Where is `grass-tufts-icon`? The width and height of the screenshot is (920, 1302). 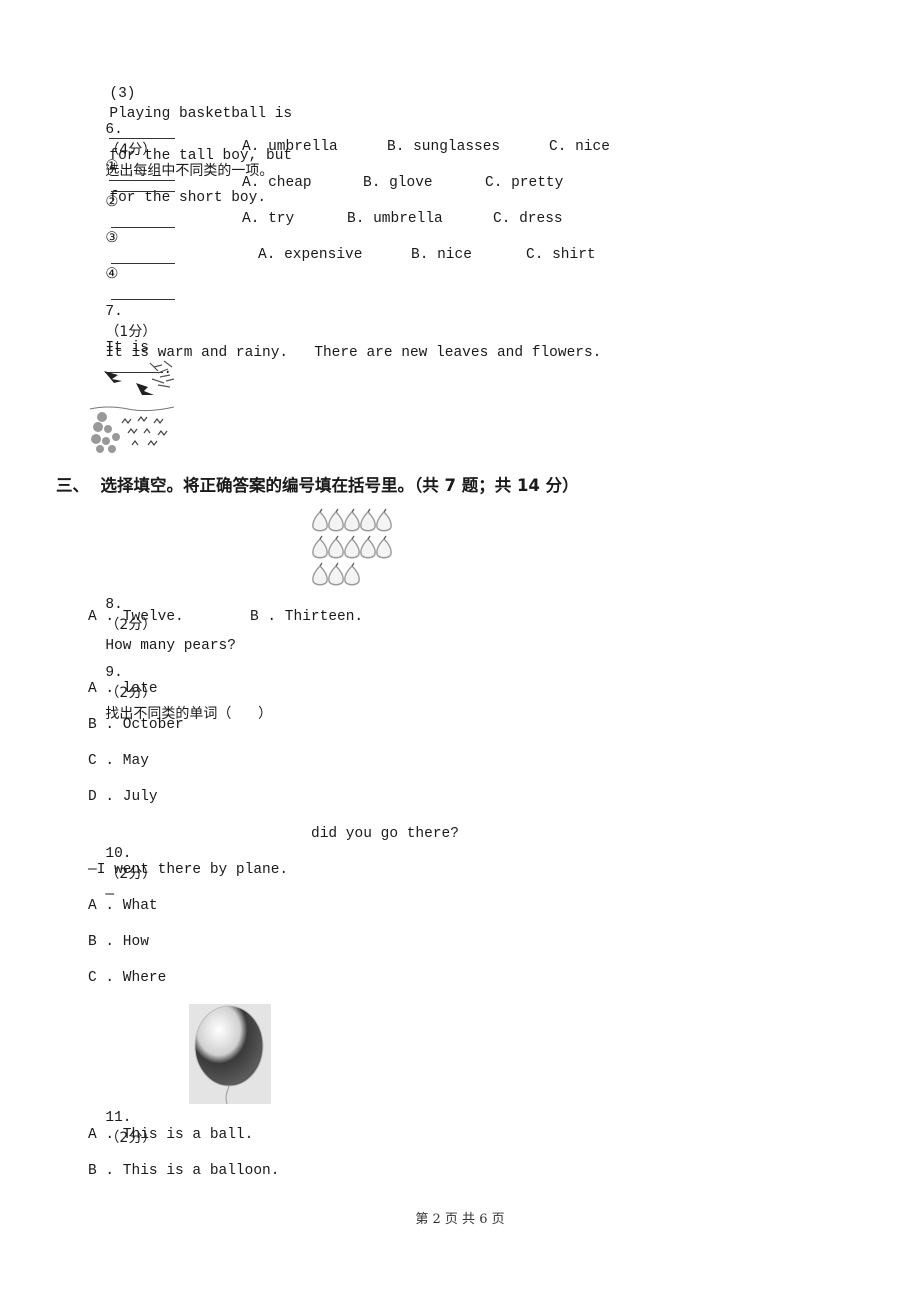 grass-tufts-icon is located at coordinates (144, 431).